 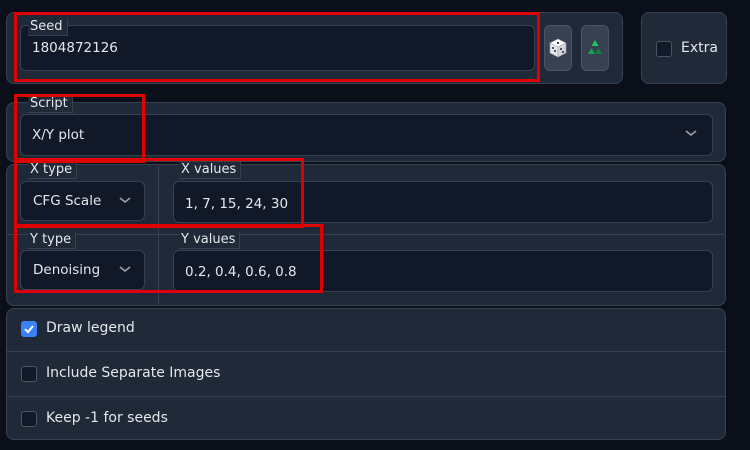 What do you see at coordinates (58, 135) in the screenshot?
I see `script-value: X/Y plot` at bounding box center [58, 135].